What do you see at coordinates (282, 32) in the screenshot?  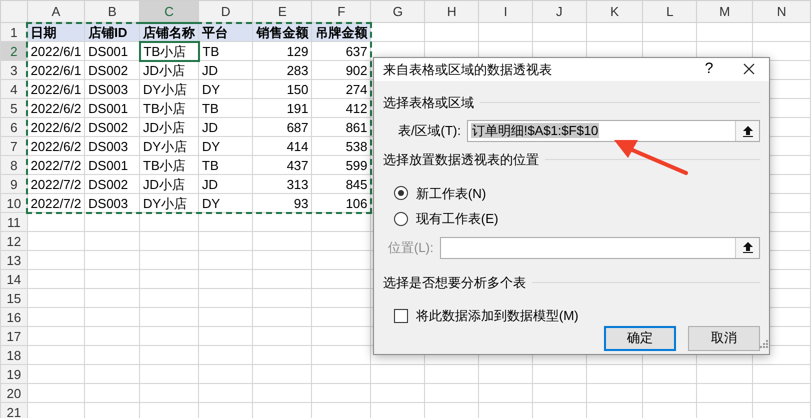 I see `table-cell: 销售金额` at bounding box center [282, 32].